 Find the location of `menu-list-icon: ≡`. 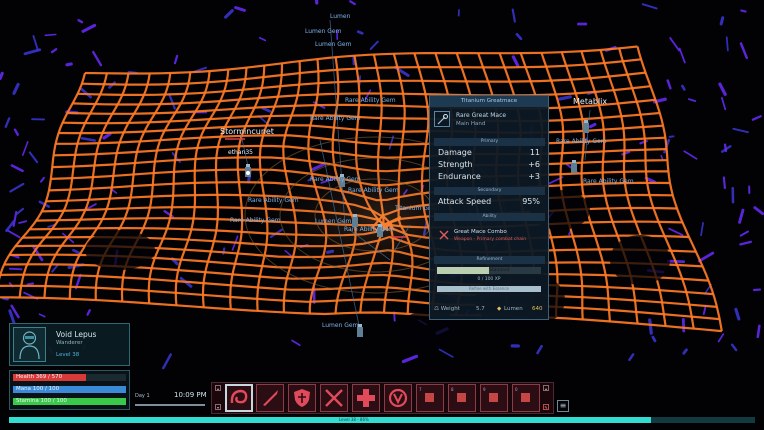

menu-list-icon: ≡ is located at coordinates (563, 406).